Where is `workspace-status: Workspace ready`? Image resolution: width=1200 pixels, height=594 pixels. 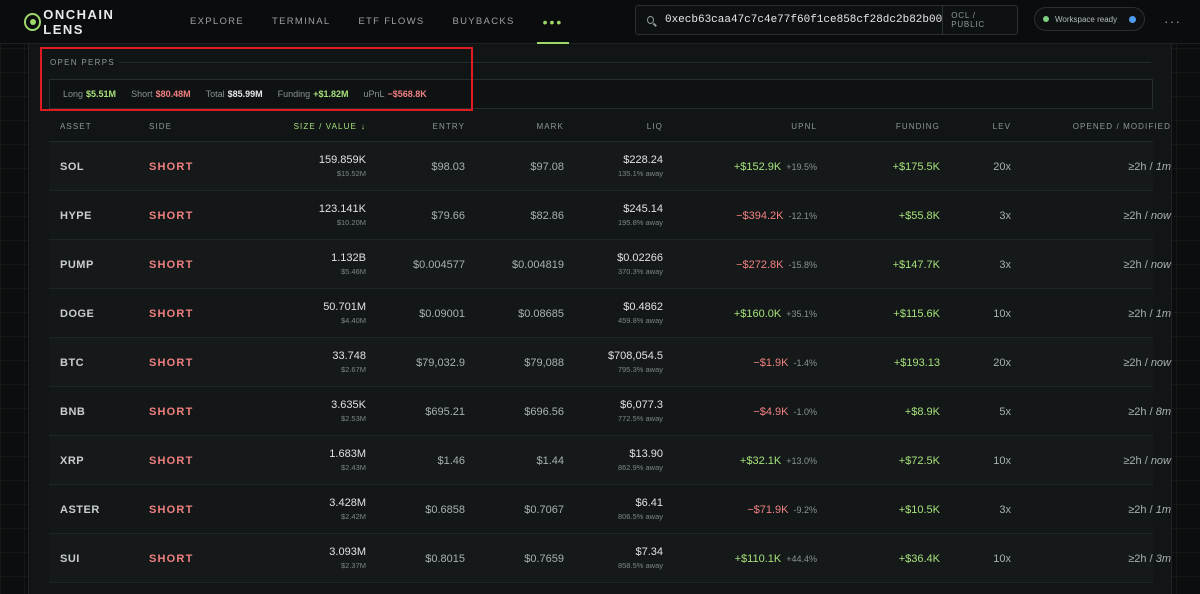 workspace-status: Workspace ready is located at coordinates (1089, 19).